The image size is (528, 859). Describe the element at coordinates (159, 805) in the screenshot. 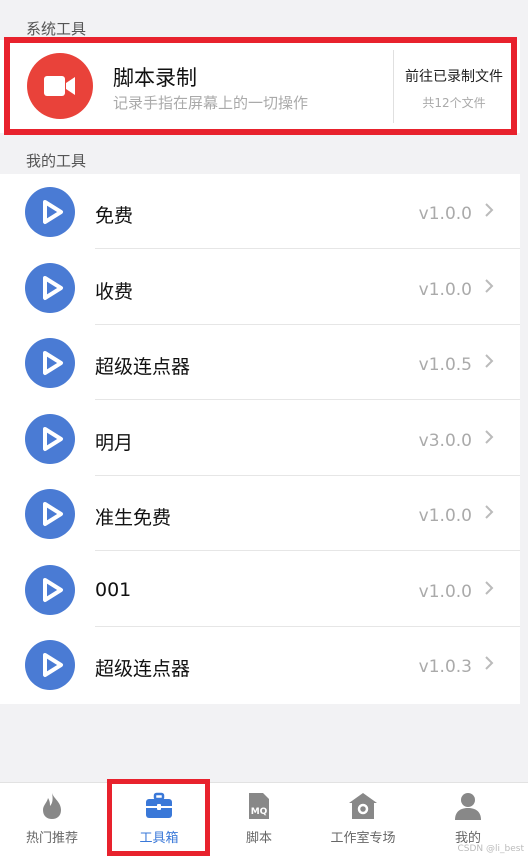

I see `toolbox-icon` at that location.